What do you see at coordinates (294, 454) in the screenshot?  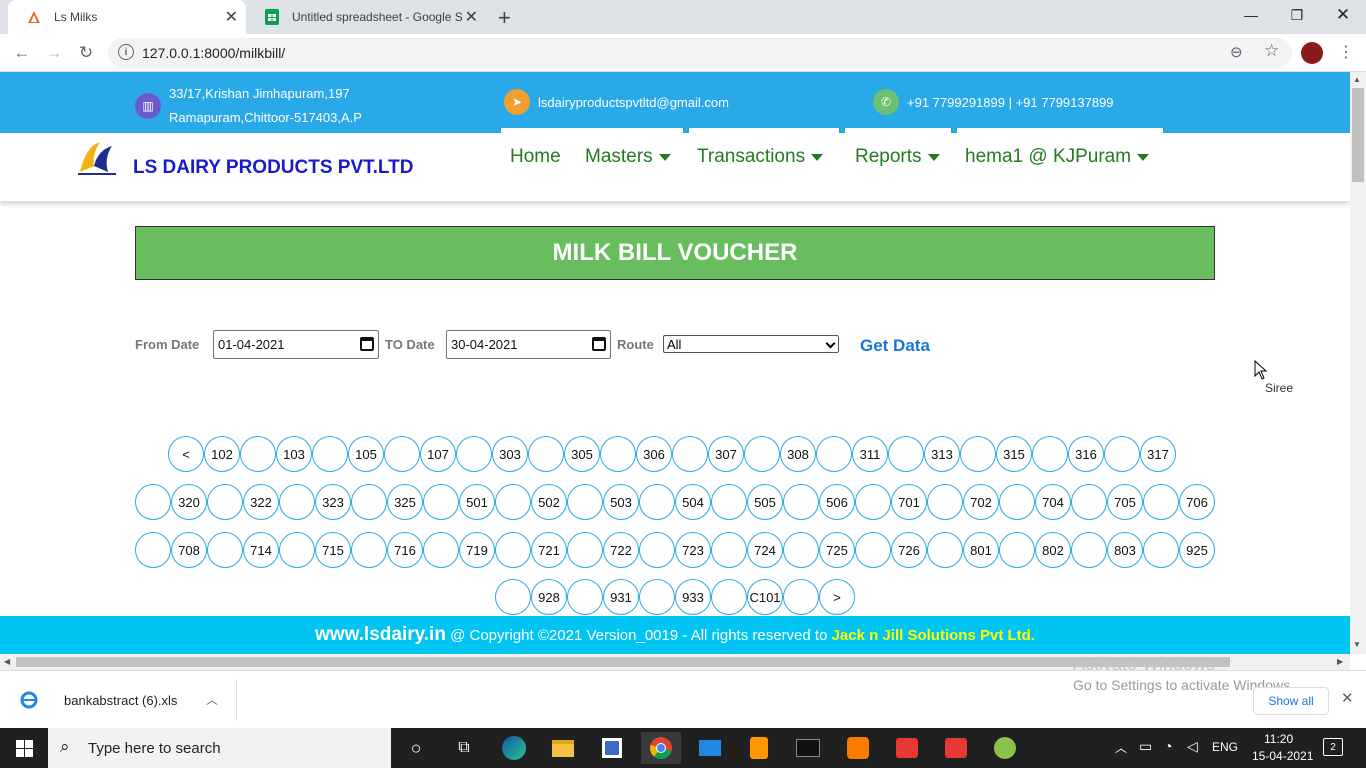 I see `pager-route-button: 103` at bounding box center [294, 454].